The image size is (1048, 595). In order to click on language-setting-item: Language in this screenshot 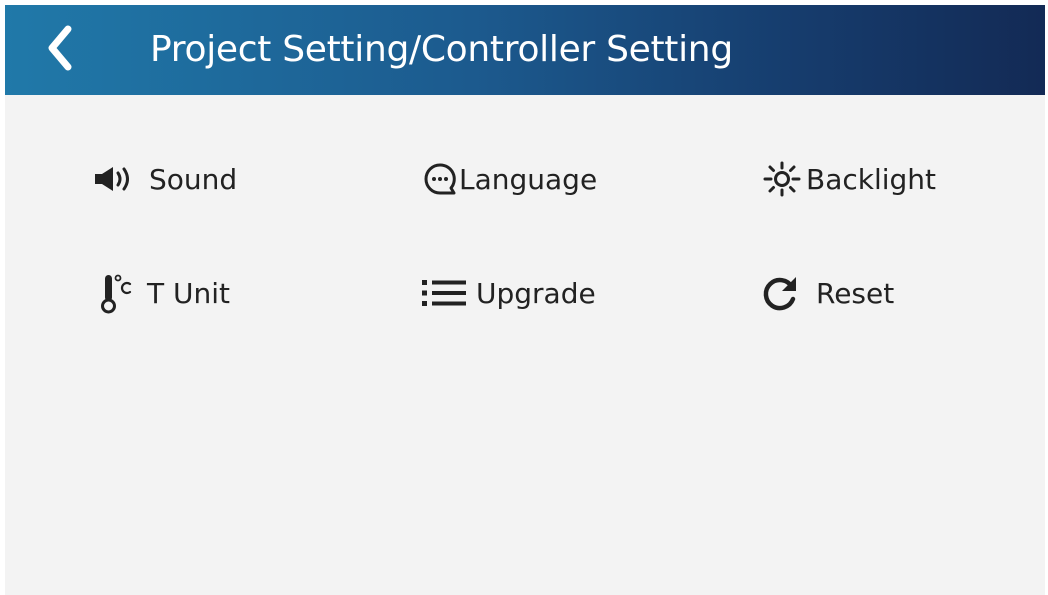, I will do `click(510, 179)`.